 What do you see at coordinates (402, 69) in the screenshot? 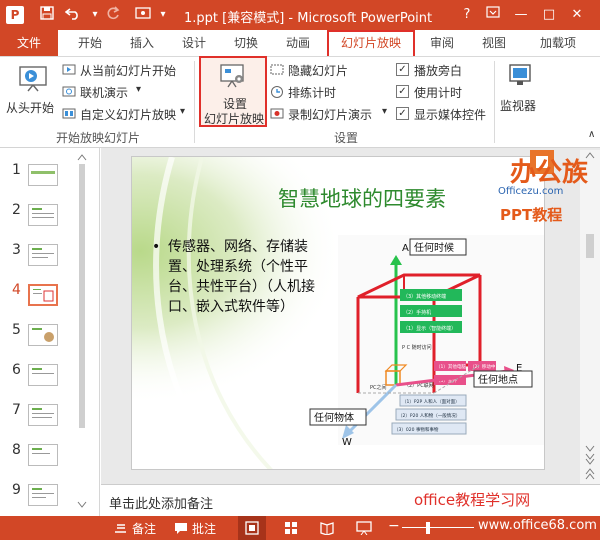
I see `play-narrations-checkbox: ✓` at bounding box center [402, 69].